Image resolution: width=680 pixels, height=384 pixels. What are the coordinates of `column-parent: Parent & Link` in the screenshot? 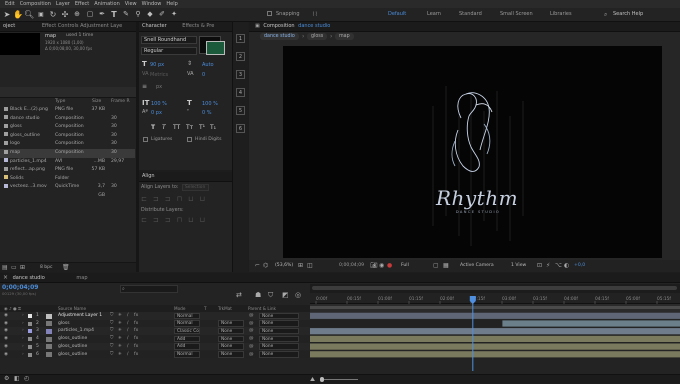 It's located at (262, 308).